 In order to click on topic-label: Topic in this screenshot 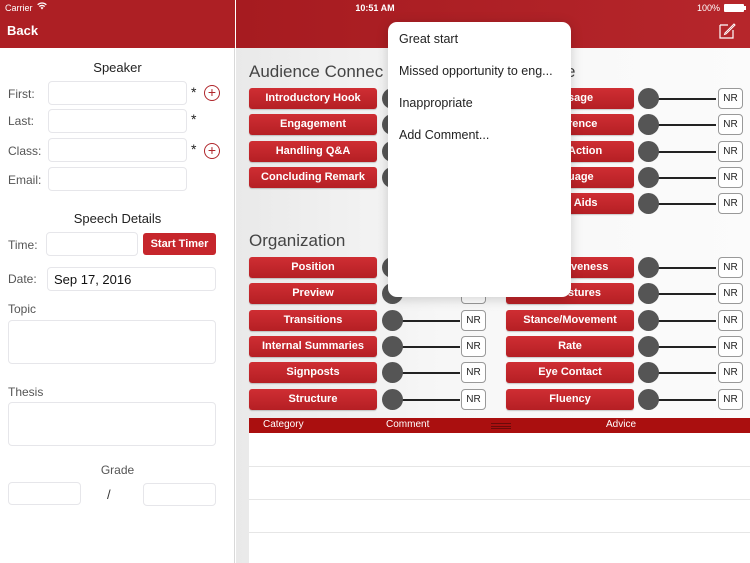, I will do `click(22, 309)`.